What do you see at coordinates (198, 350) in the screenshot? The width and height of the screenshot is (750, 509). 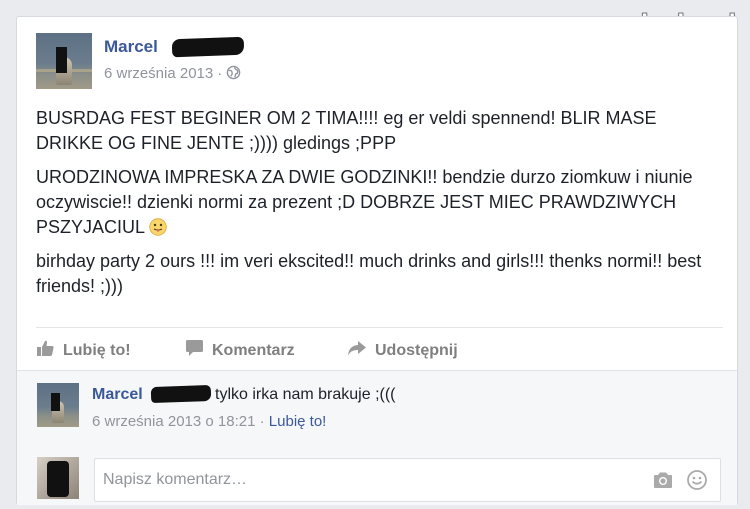 I see `speech-bubble-icon` at bounding box center [198, 350].